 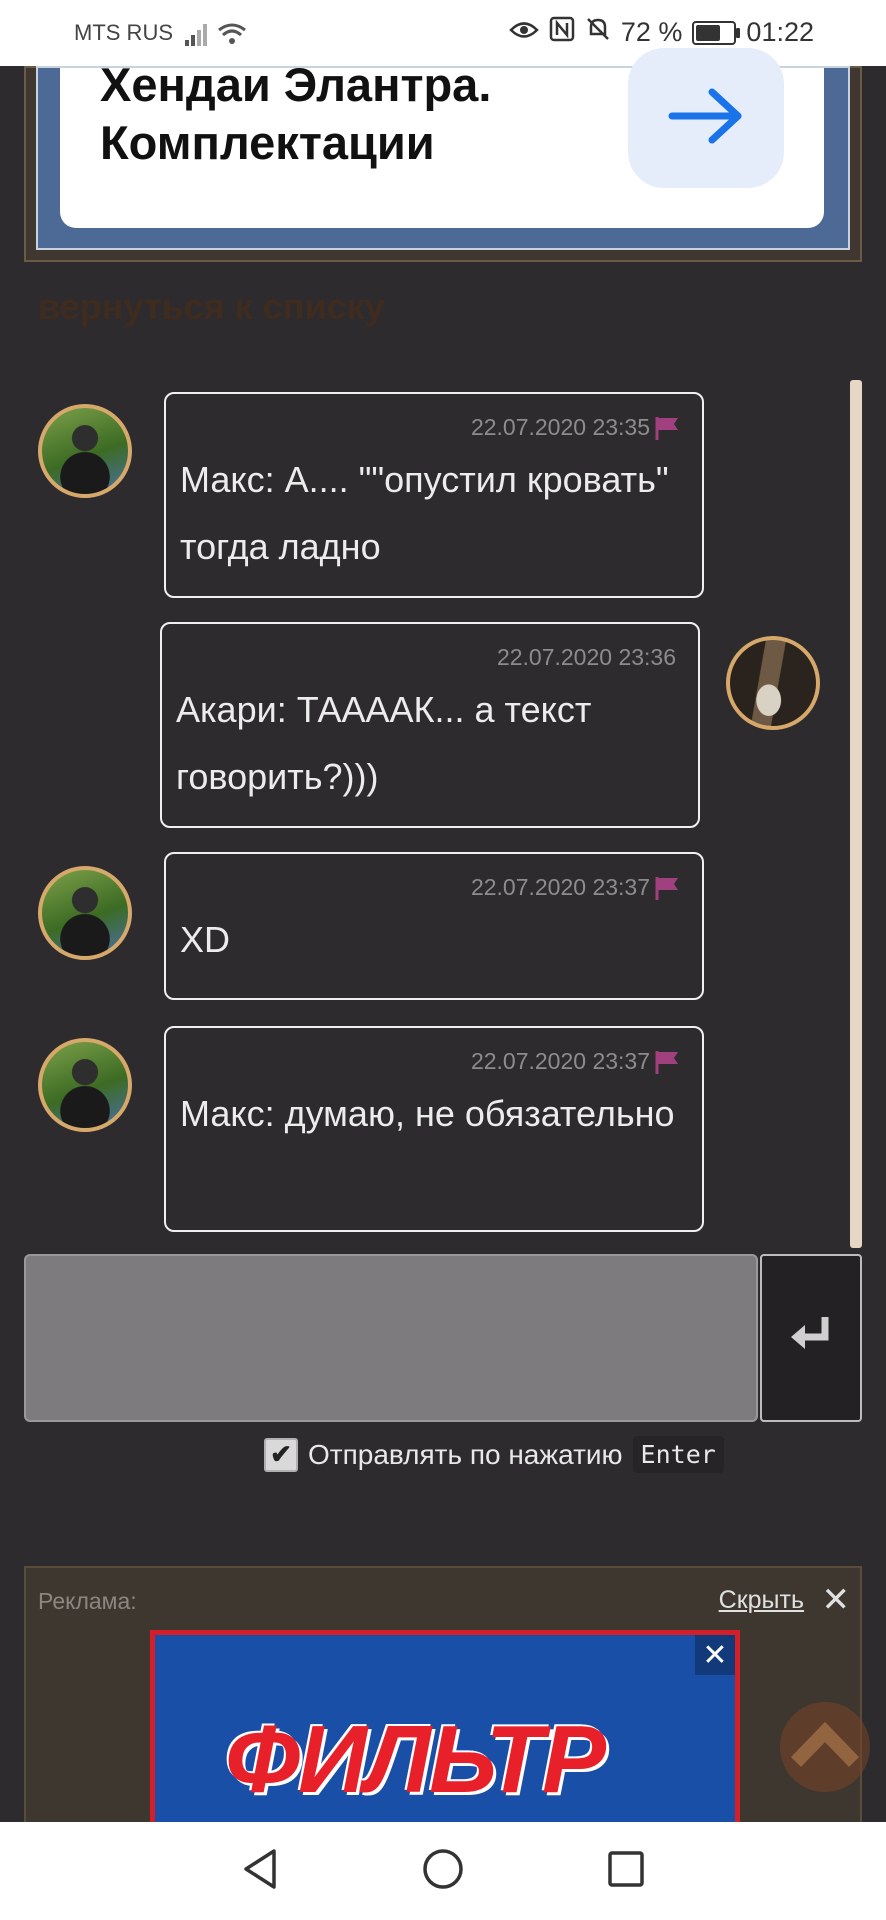 I want to click on send-on-enter-label: Отправлять по нажатию, so click(x=465, y=1454).